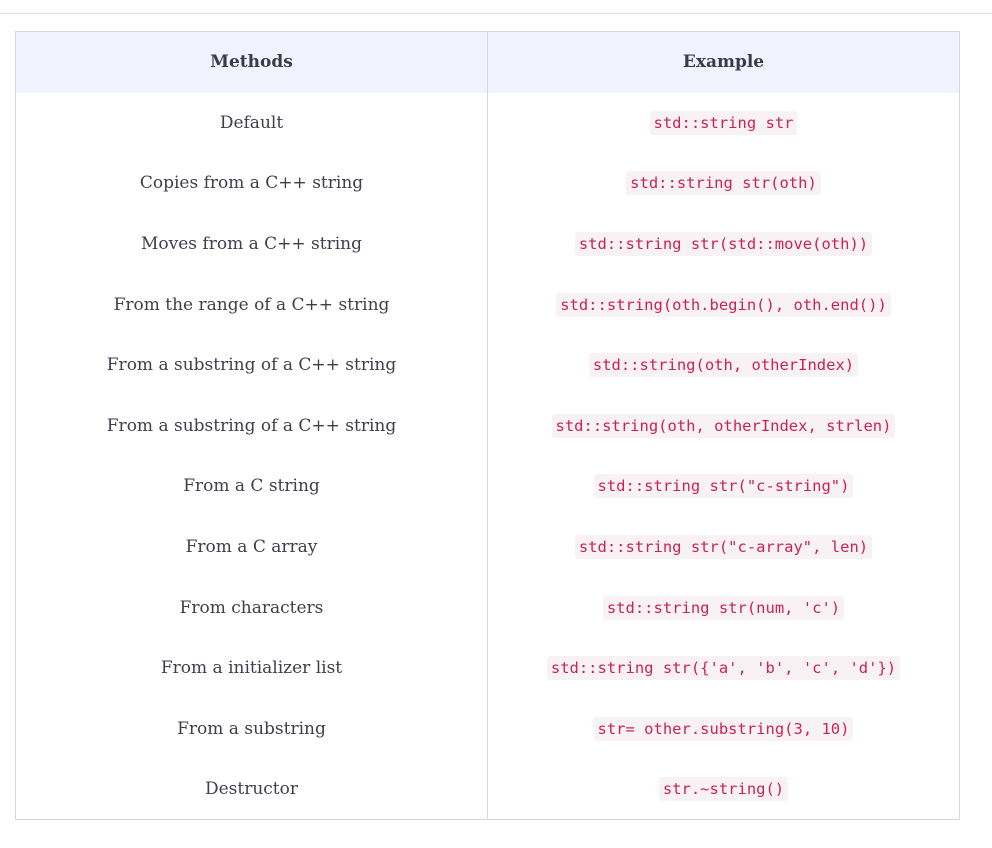 Image resolution: width=992 pixels, height=848 pixels. I want to click on code-example: std::string str(std::move(oth)), so click(723, 243).